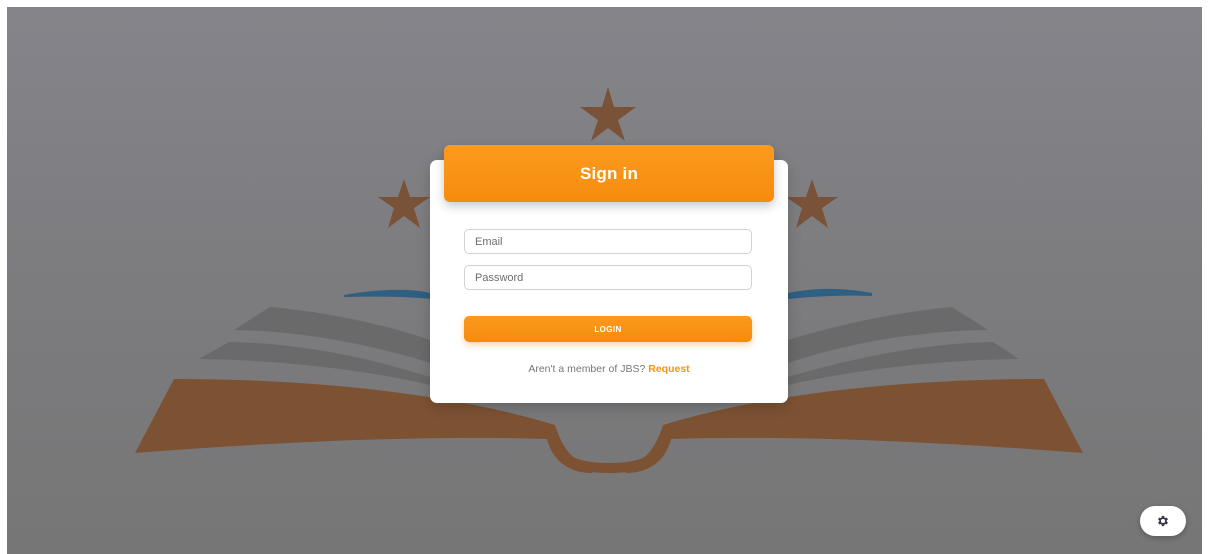 The image size is (1208, 554). What do you see at coordinates (404, 203) in the screenshot?
I see `star-left-icon` at bounding box center [404, 203].